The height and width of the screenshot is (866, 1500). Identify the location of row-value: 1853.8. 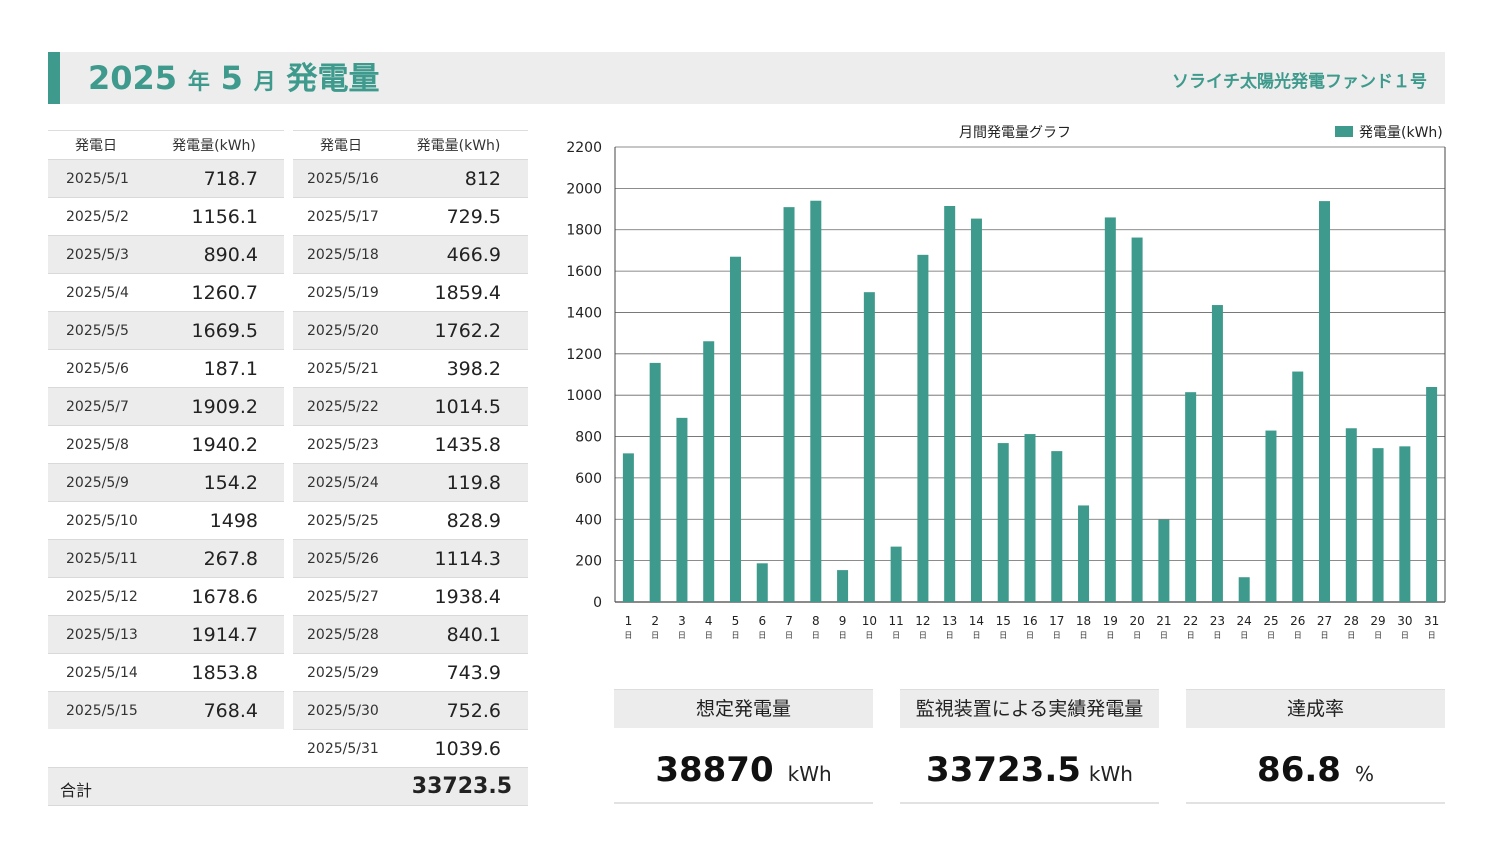
(224, 672).